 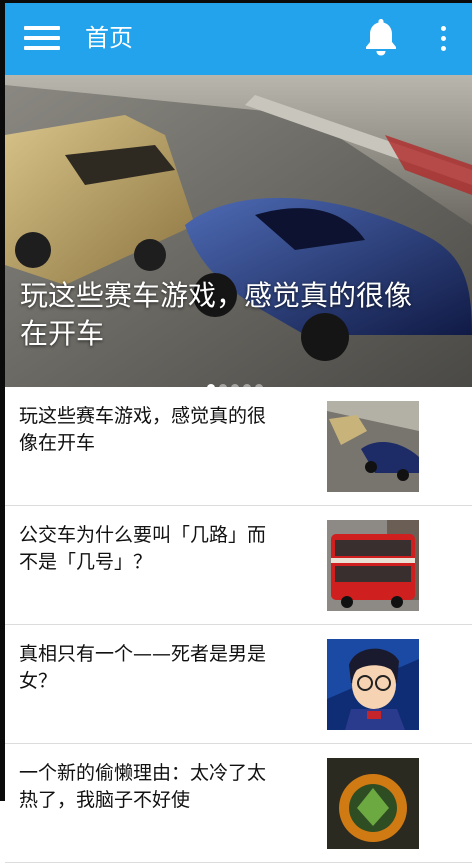 I want to click on app-toolbar: 首页, so click(x=238, y=39).